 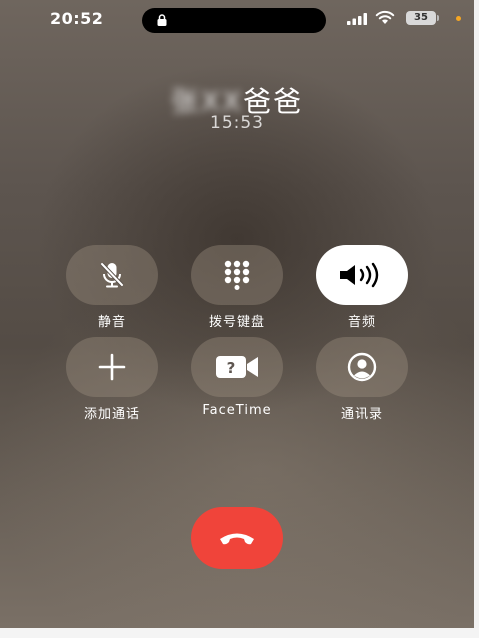 I want to click on contacts-button: 通讯录, so click(x=362, y=379).